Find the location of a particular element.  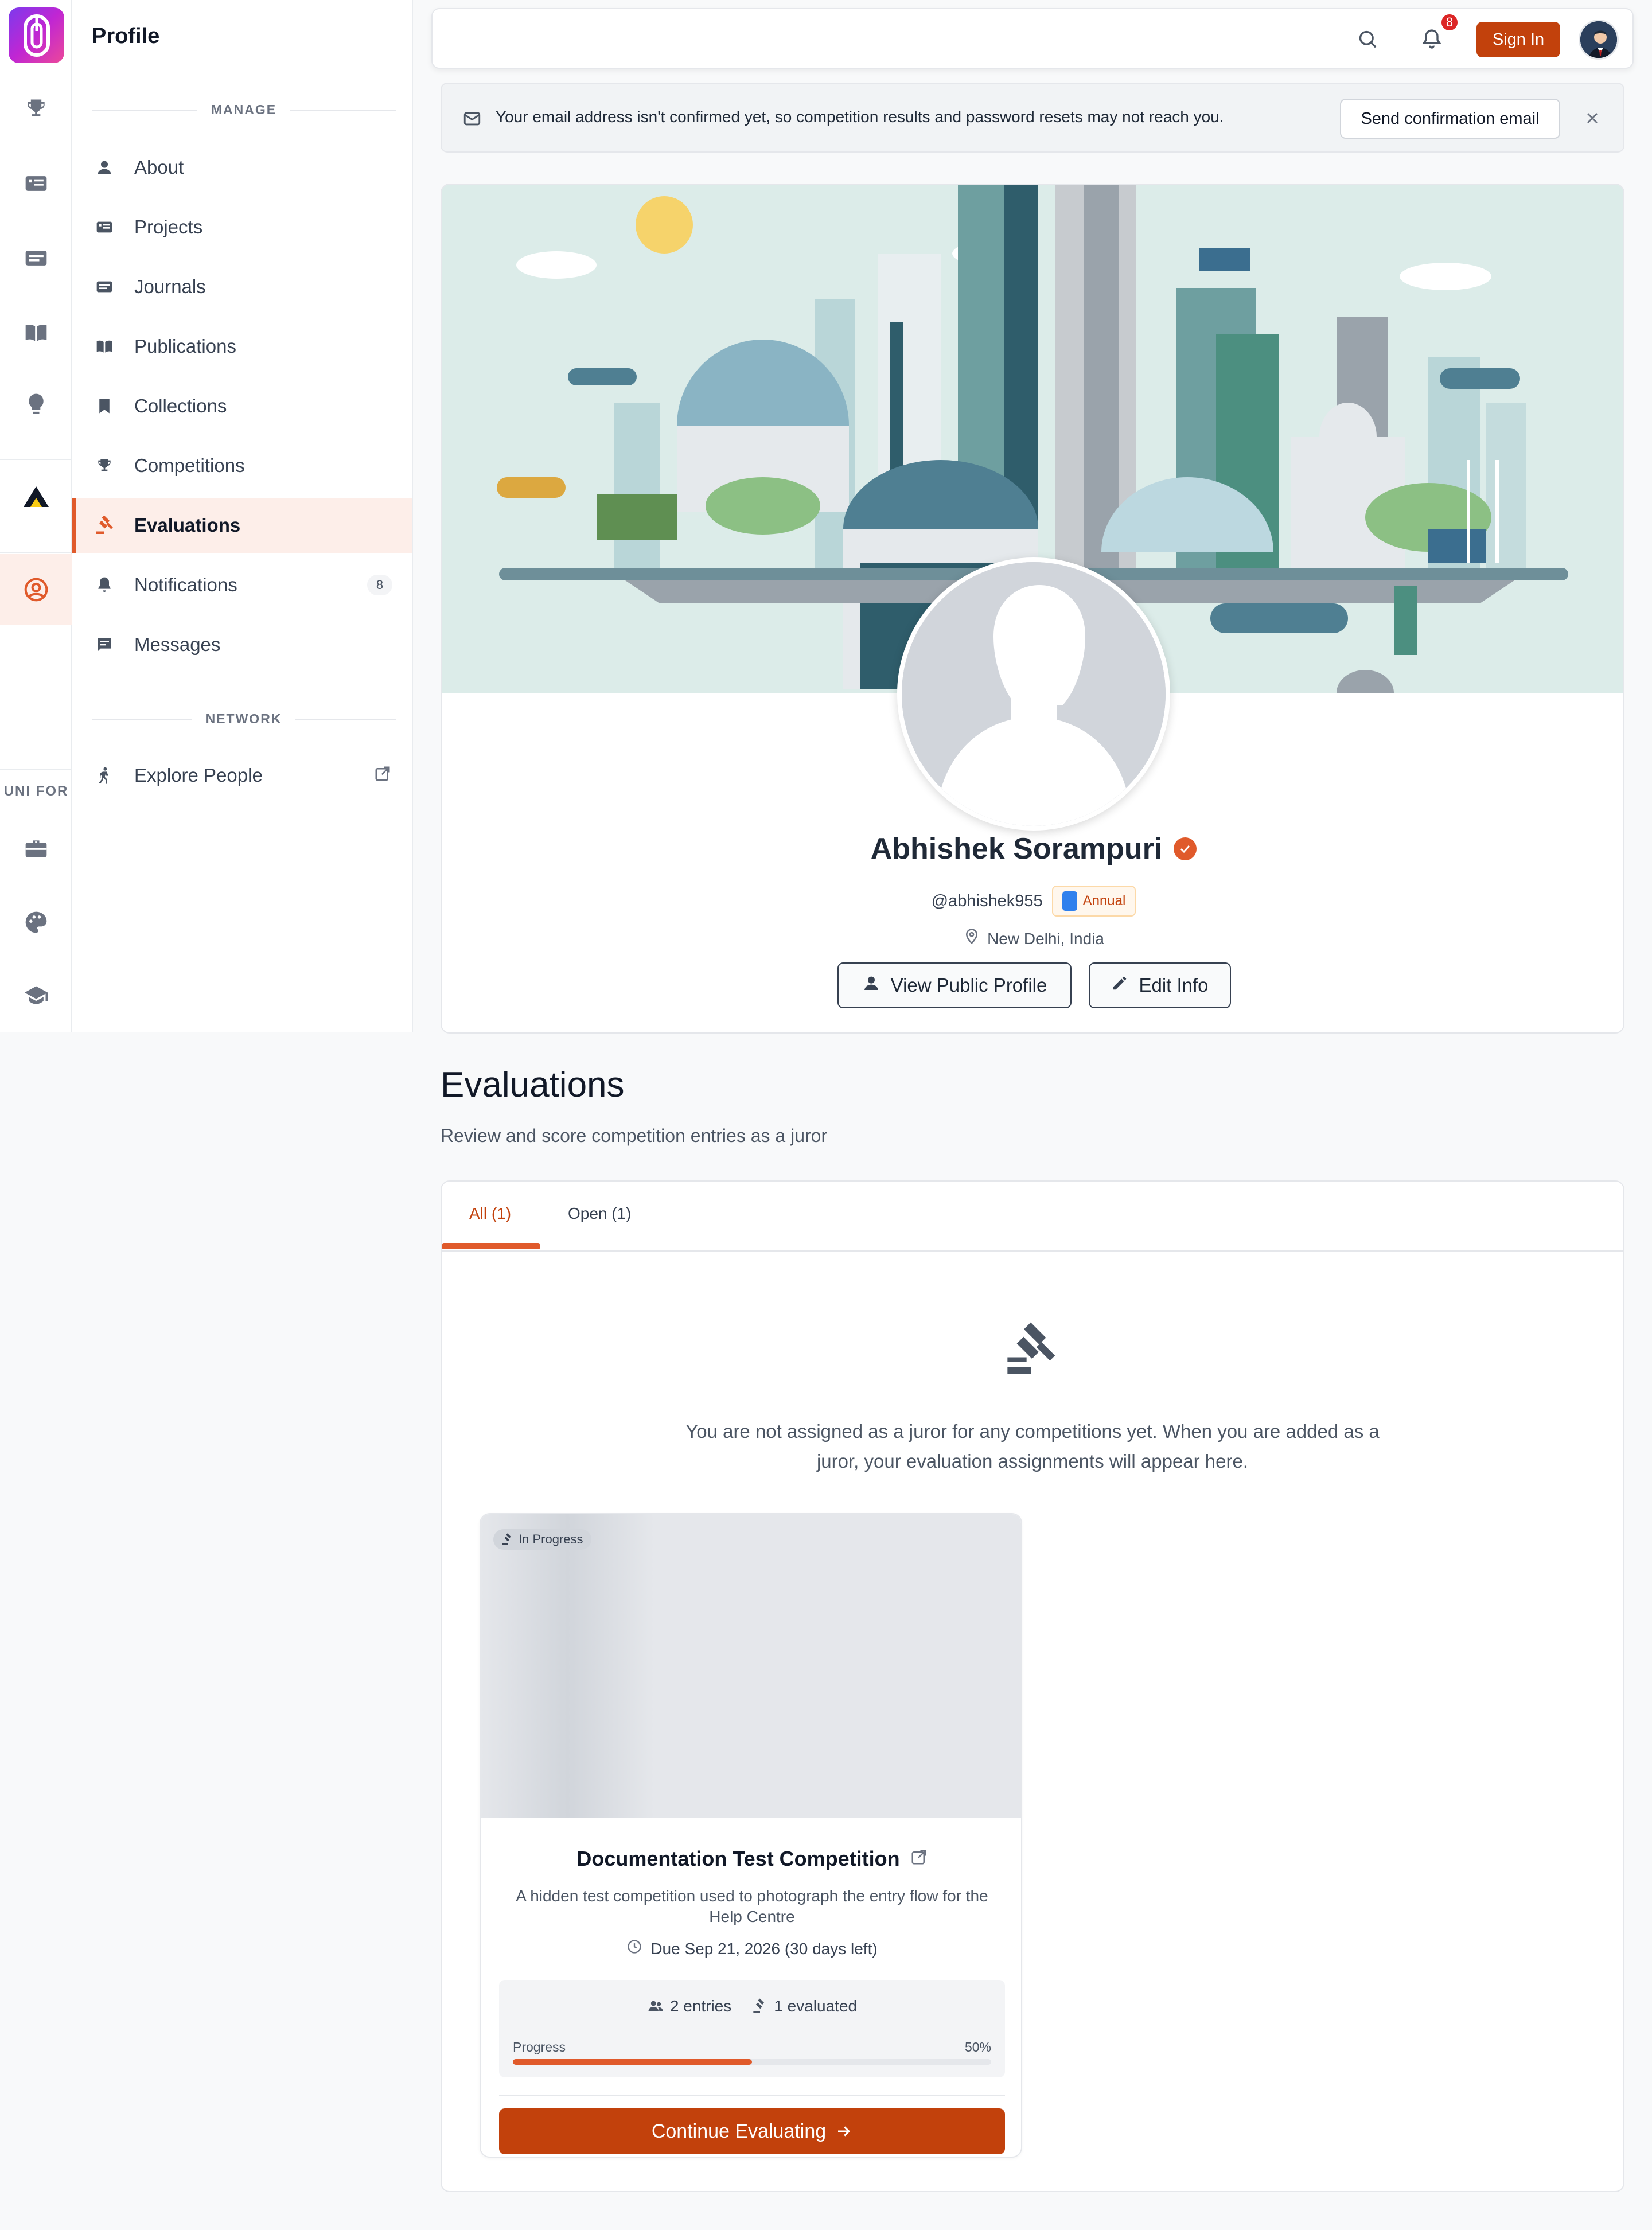

location-row: New Delhi, India is located at coordinates (1032, 938).